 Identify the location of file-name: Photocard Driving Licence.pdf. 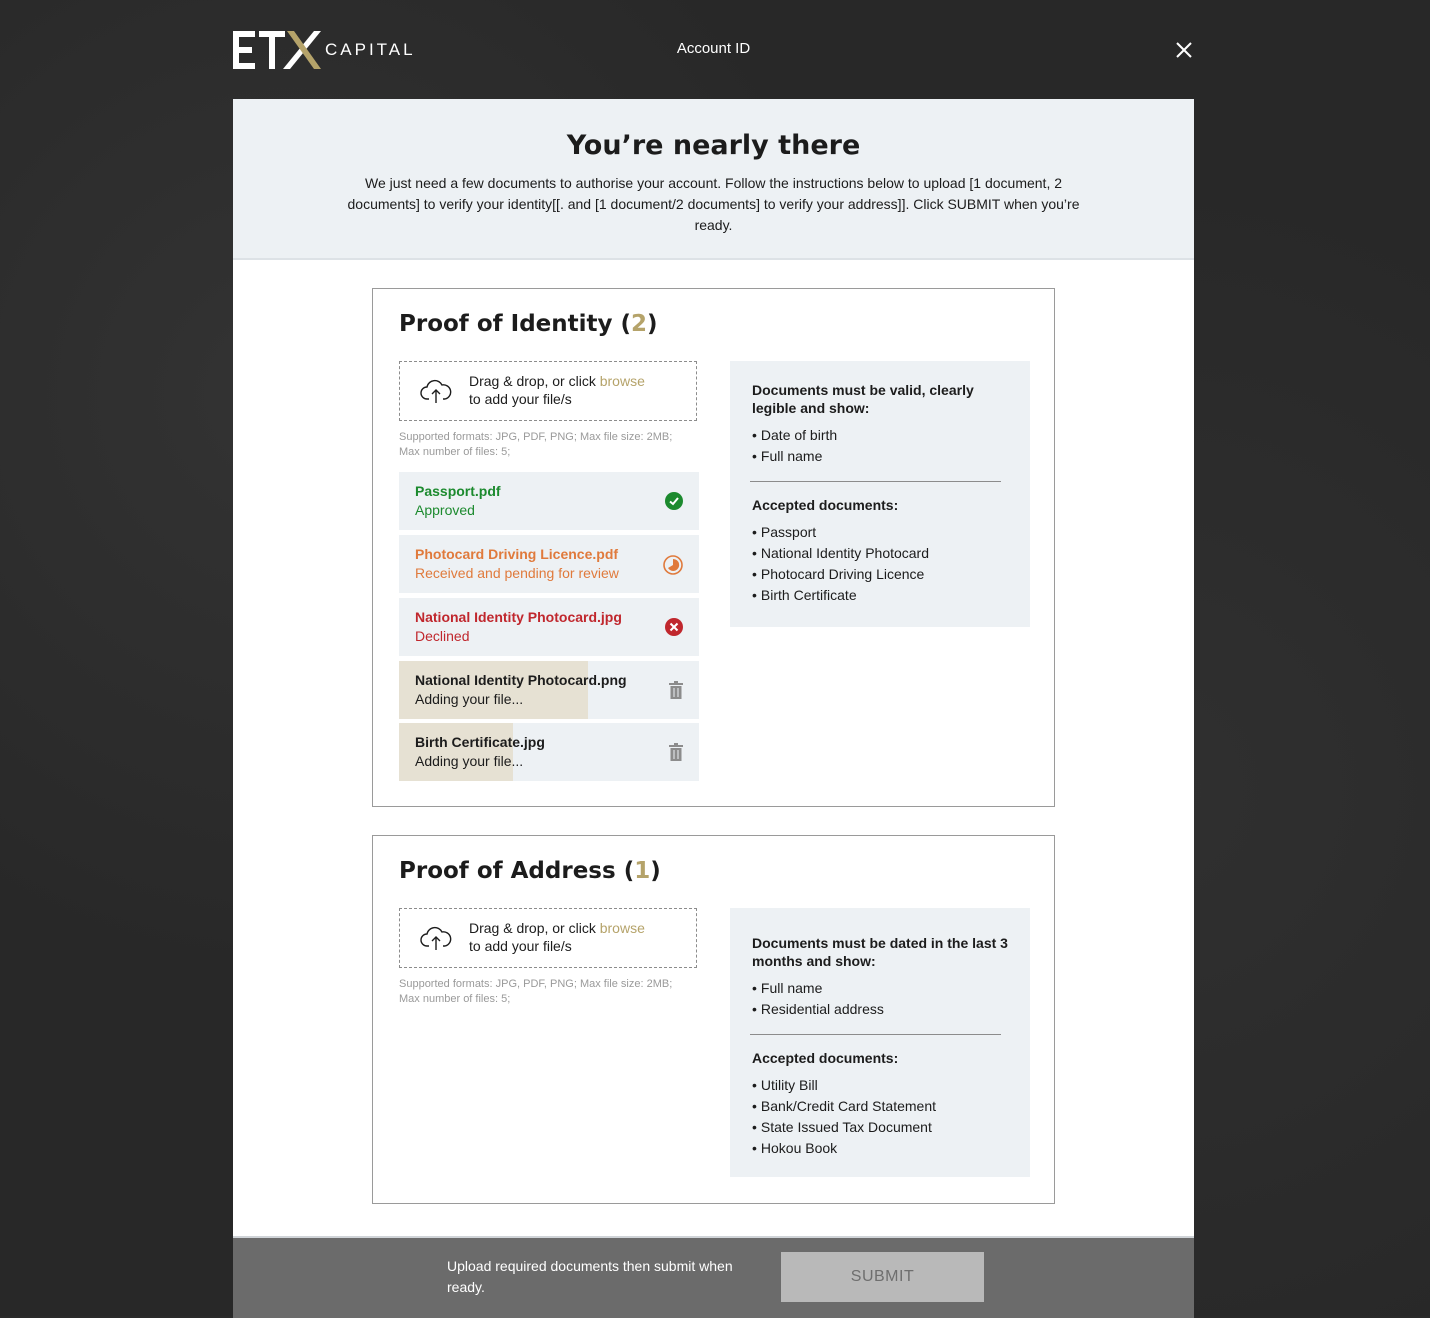
(517, 554).